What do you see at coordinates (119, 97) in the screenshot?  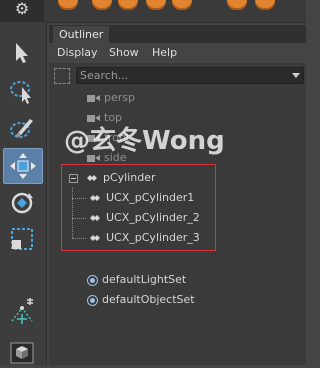 I see `item-label: persp` at bounding box center [119, 97].